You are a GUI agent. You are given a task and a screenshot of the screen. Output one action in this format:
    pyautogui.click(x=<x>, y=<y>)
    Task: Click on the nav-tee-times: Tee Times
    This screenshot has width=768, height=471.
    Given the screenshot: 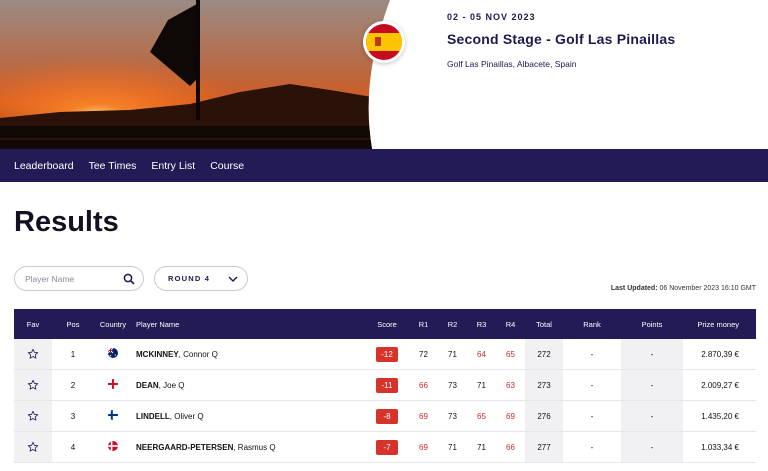 What is the action you would take?
    pyautogui.click(x=113, y=166)
    